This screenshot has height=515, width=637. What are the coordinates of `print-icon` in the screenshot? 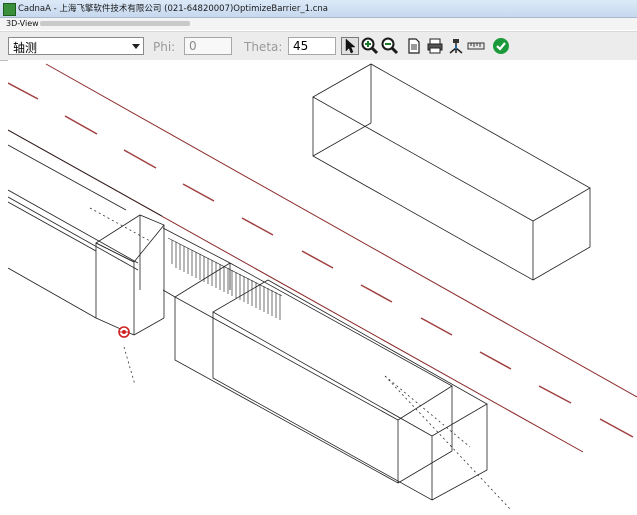 It's located at (435, 46).